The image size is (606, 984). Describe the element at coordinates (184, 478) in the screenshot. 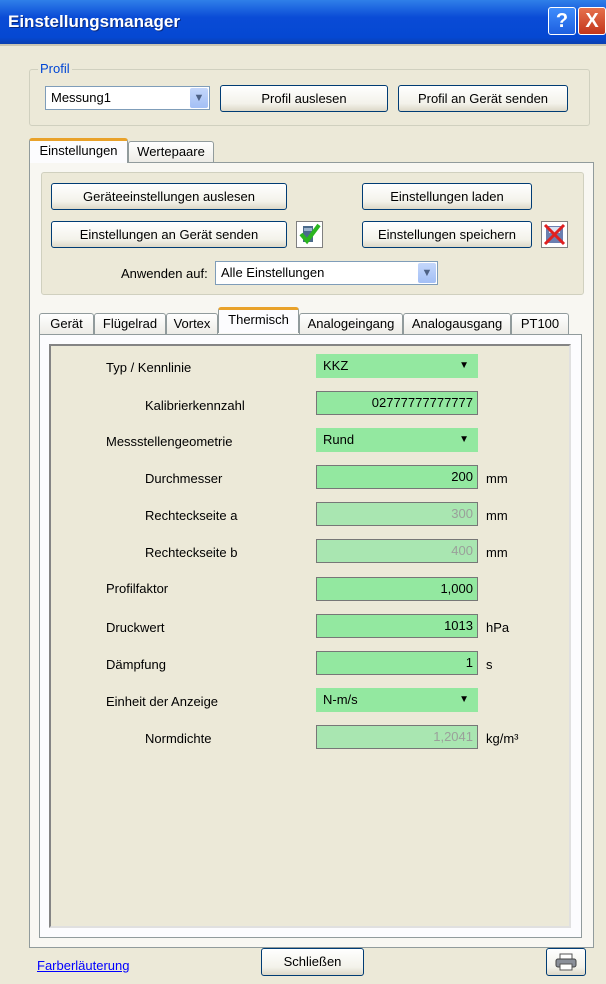

I see `durchmesser-label: Durchmesser` at that location.